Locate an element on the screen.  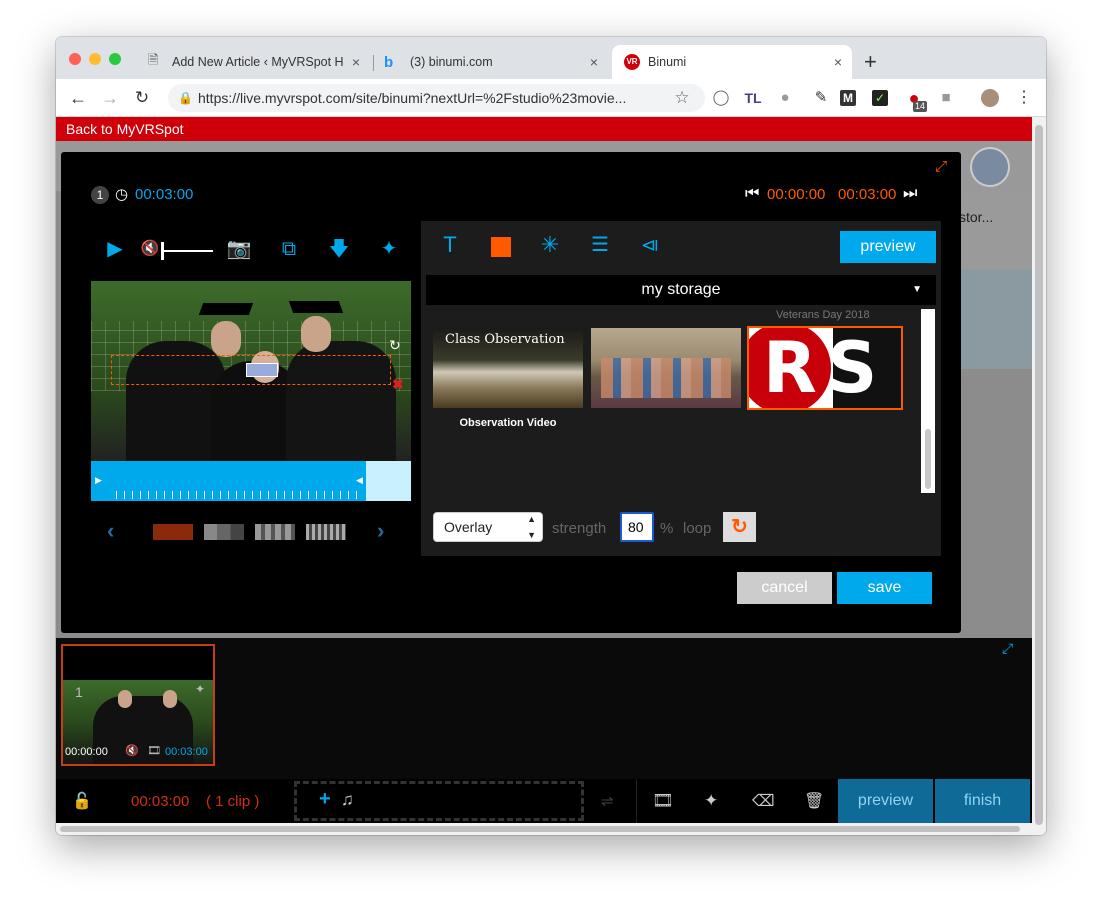
storage-dropdown: my storage ▼ is located at coordinates (681, 290).